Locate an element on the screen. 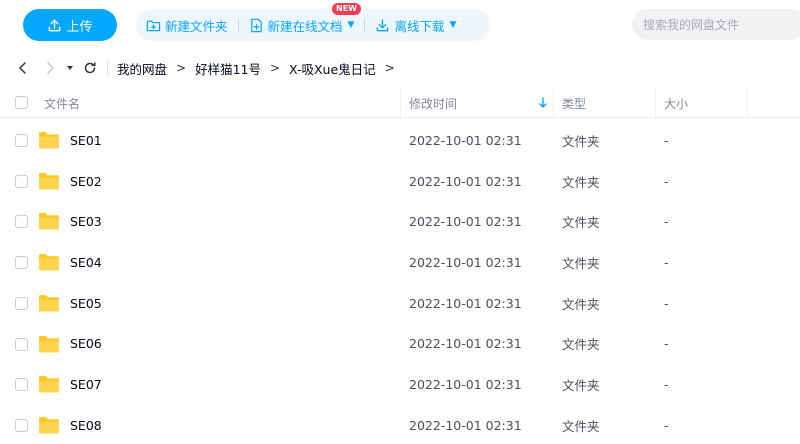 This screenshot has width=800, height=444. toolbar: 上传 新建文件夹 新建在线文档 ▼ 离线下载 ▼ NEW 搜索我的网盘文件 is located at coordinates (400, 25).